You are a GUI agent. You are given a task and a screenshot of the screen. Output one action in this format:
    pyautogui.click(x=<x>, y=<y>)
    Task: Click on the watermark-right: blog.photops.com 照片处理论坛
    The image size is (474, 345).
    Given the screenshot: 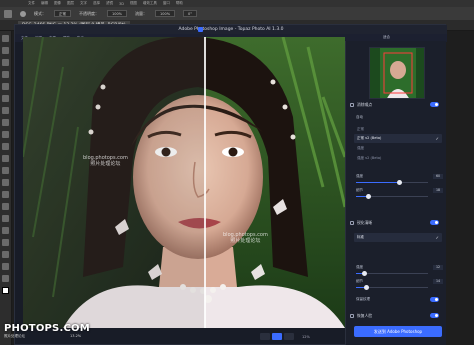 What is the action you would take?
    pyautogui.click(x=245, y=238)
    